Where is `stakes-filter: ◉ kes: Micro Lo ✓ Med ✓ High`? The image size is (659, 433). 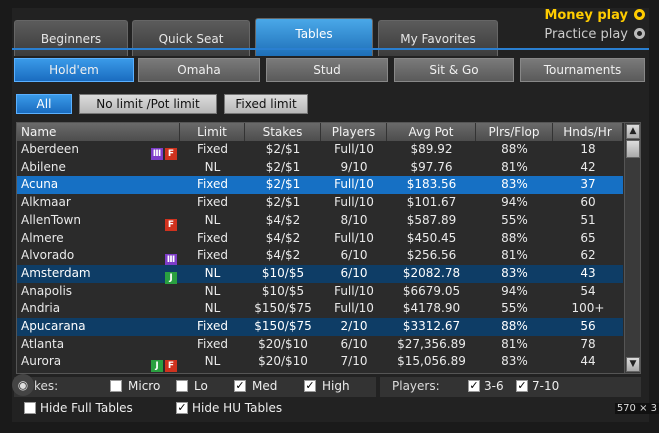 stakes-filter: ◉ kes: Micro Lo ✓ Med ✓ High is located at coordinates (194, 385).